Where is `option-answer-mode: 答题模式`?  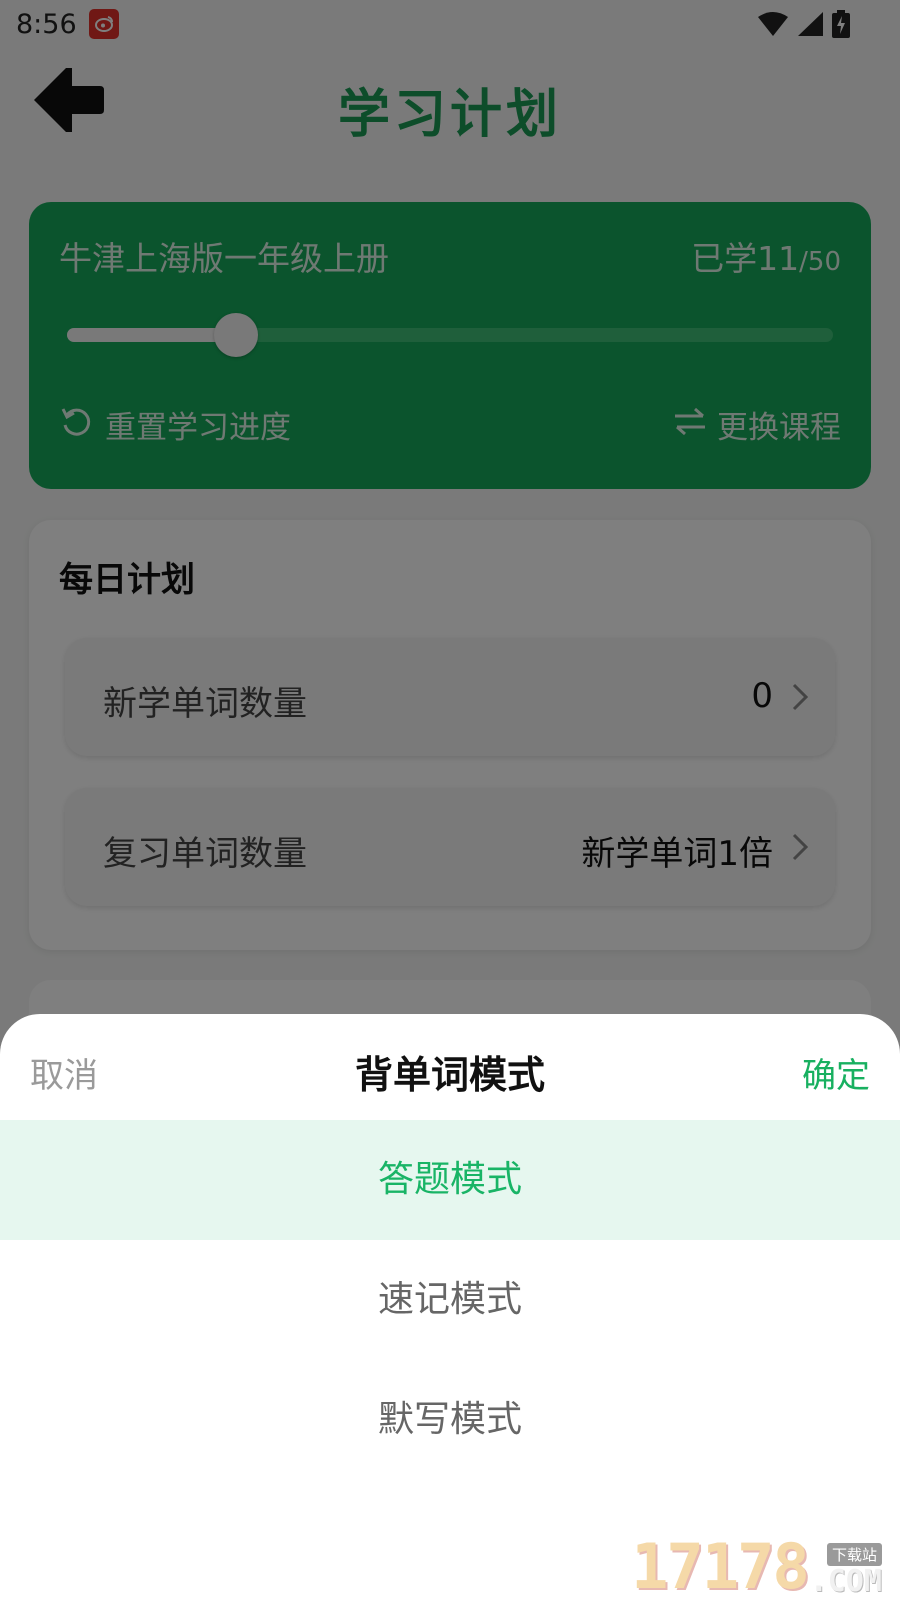 option-answer-mode: 答题模式 is located at coordinates (450, 1180).